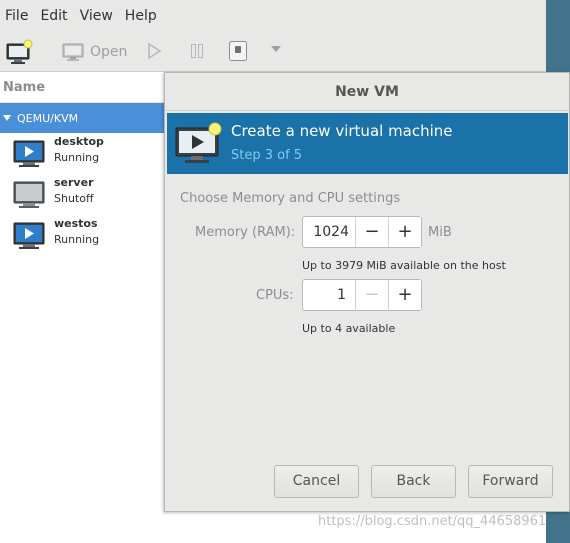 The height and width of the screenshot is (543, 570). I want to click on pause-icon, so click(197, 51).